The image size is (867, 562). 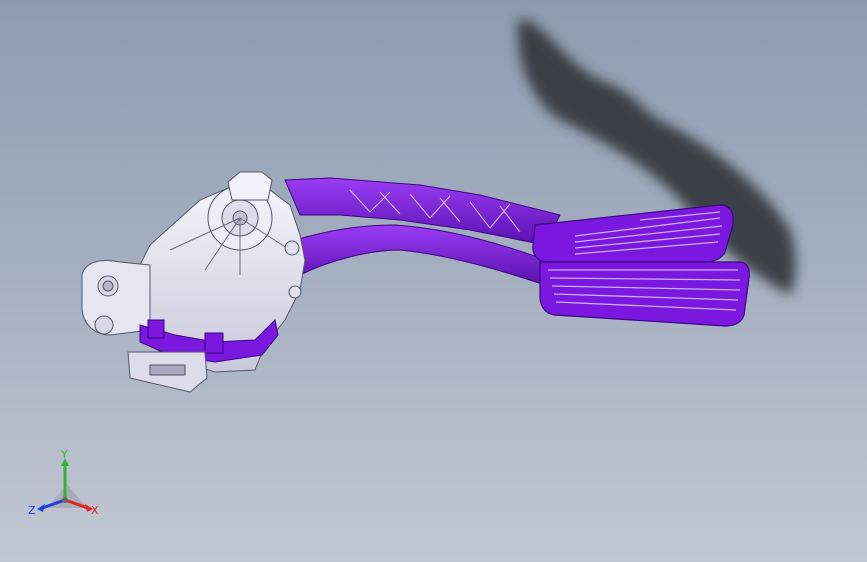 I want to click on bolt-top-inner, so click(x=108, y=286).